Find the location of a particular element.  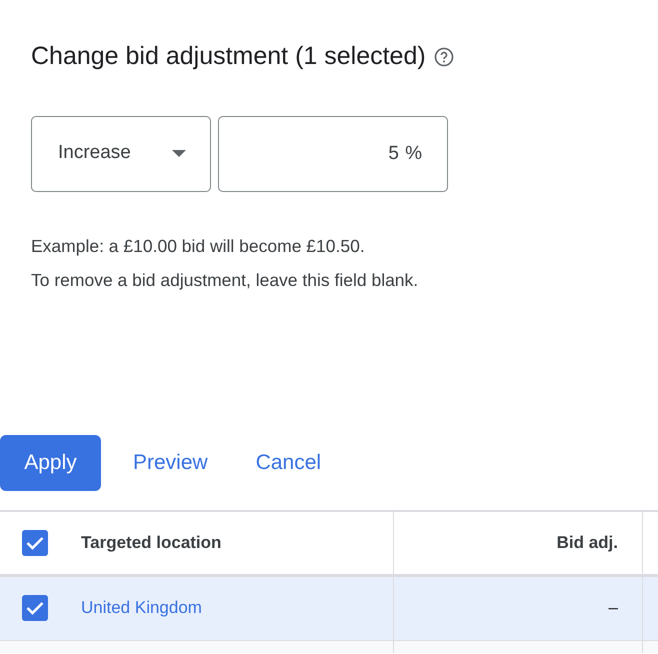

primary-button: Apply is located at coordinates (50, 462).